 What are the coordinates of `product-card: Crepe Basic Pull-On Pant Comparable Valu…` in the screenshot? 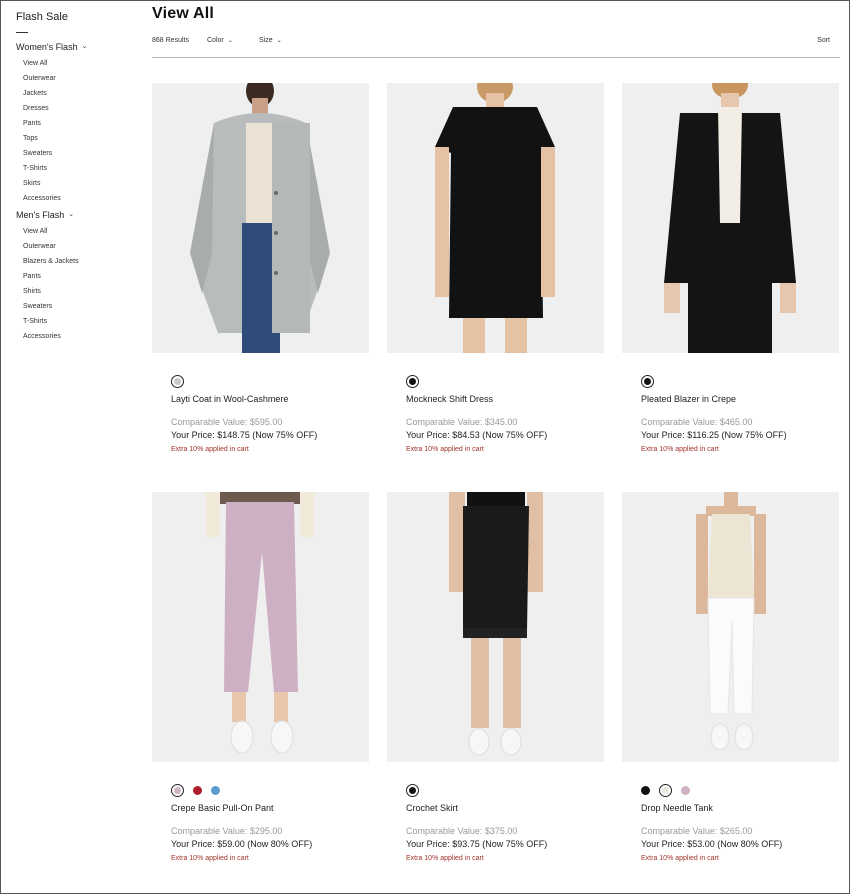 It's located at (260, 677).